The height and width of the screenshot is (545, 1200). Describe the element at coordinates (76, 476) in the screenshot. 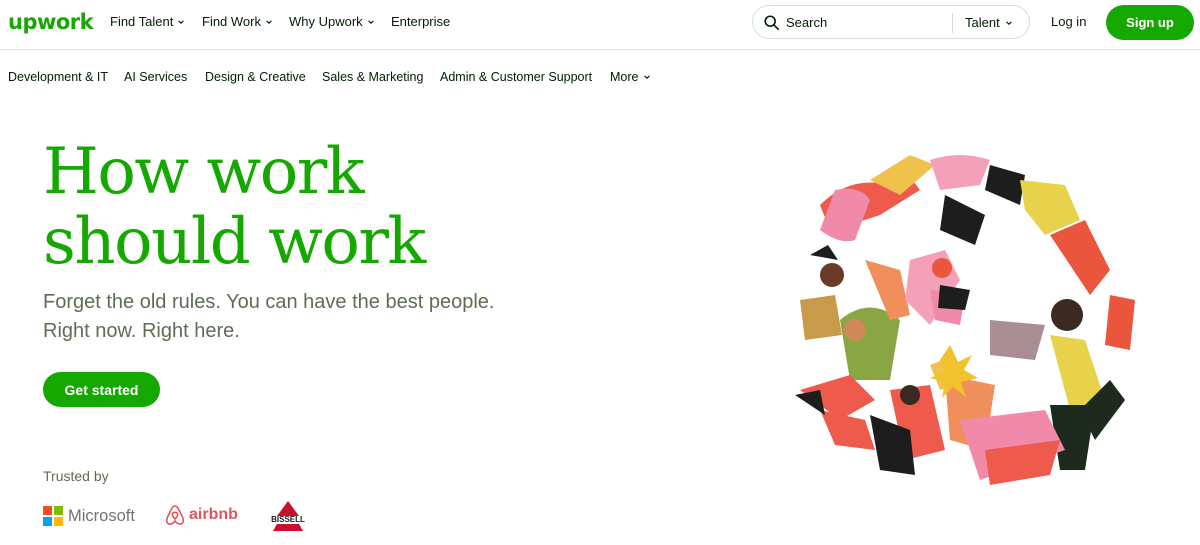

I see `trusted-by-label: Trusted by` at that location.